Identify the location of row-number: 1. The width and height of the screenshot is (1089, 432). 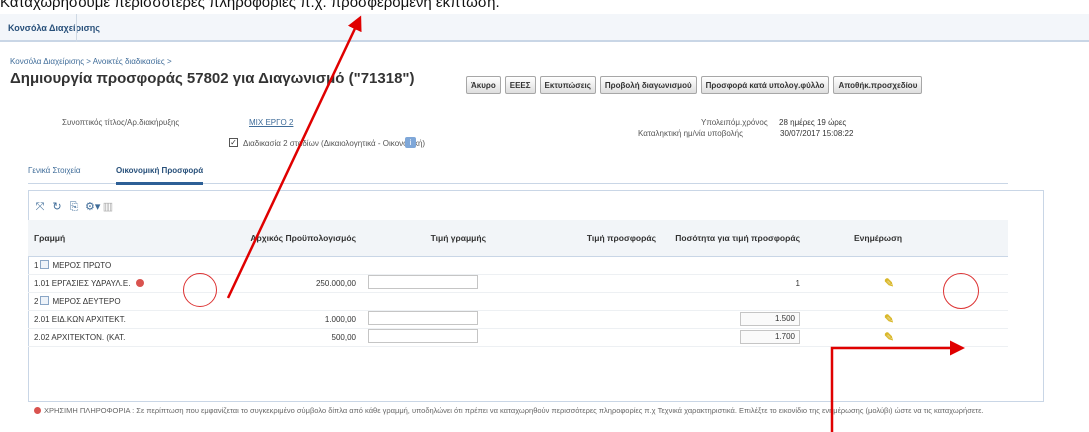
(36, 265).